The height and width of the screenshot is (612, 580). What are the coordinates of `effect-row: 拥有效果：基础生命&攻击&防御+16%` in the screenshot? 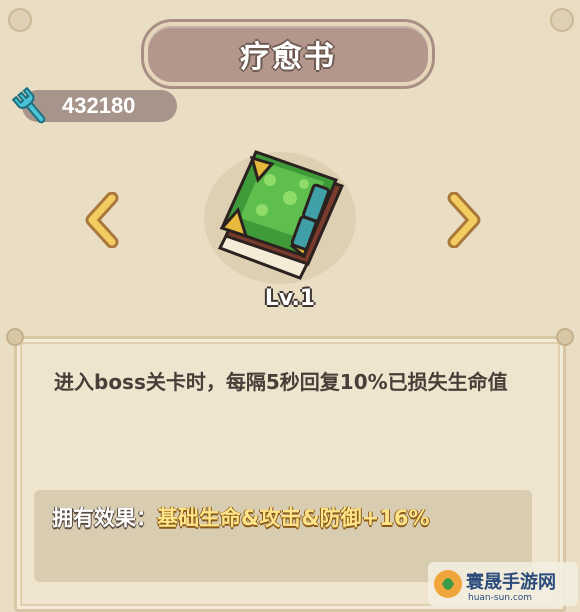 It's located at (287, 517).